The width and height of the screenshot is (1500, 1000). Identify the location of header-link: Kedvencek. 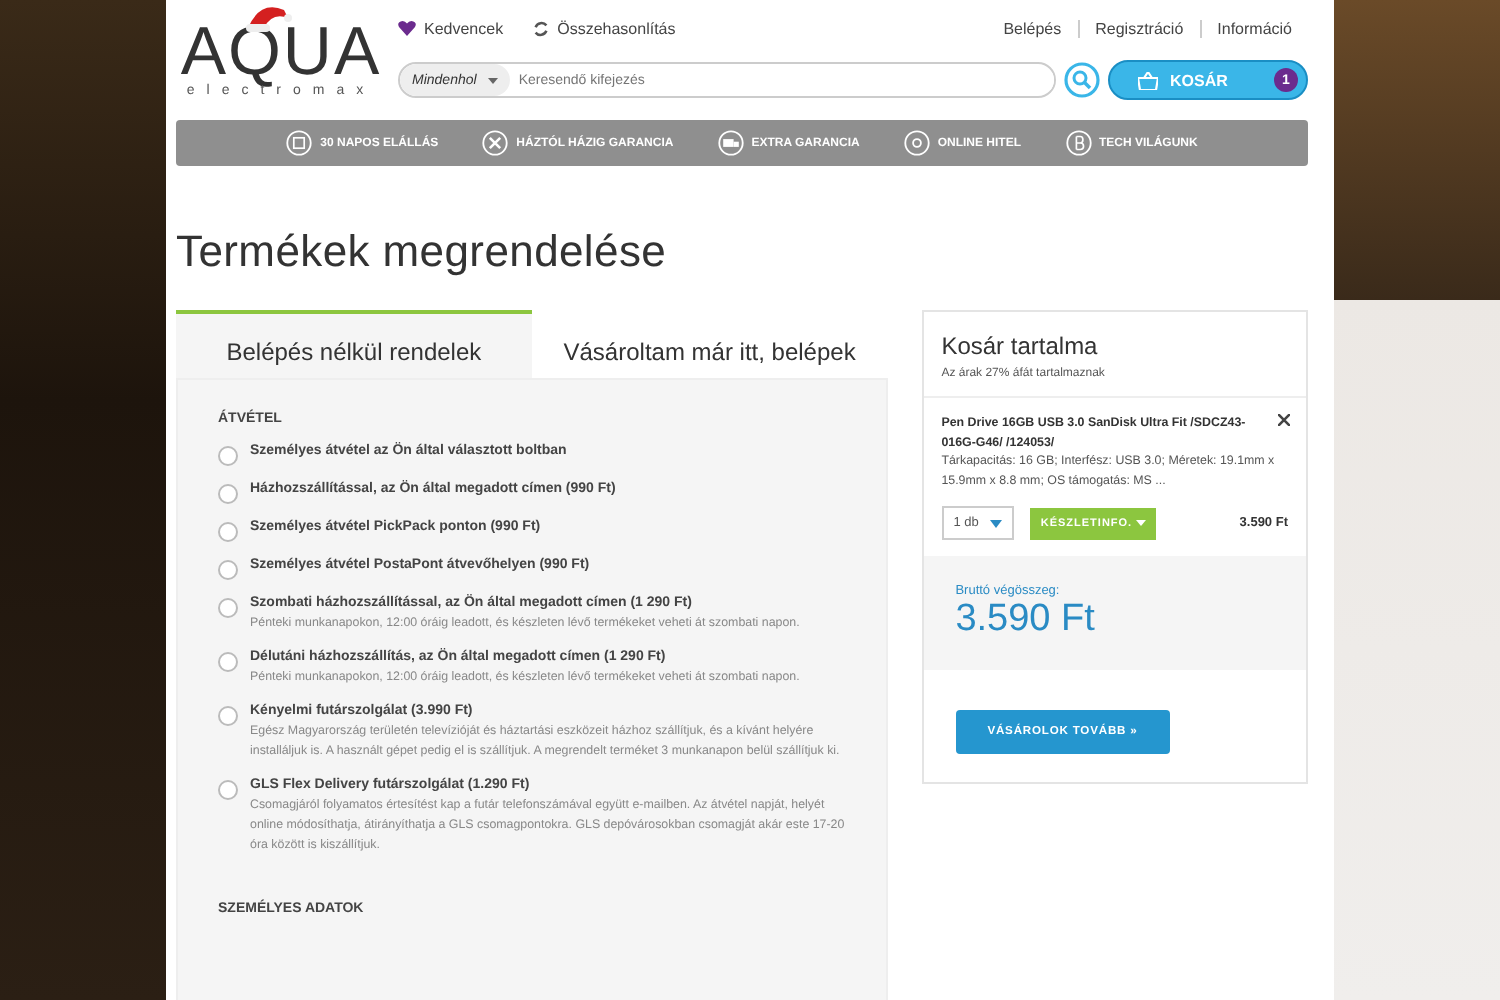
(451, 28).